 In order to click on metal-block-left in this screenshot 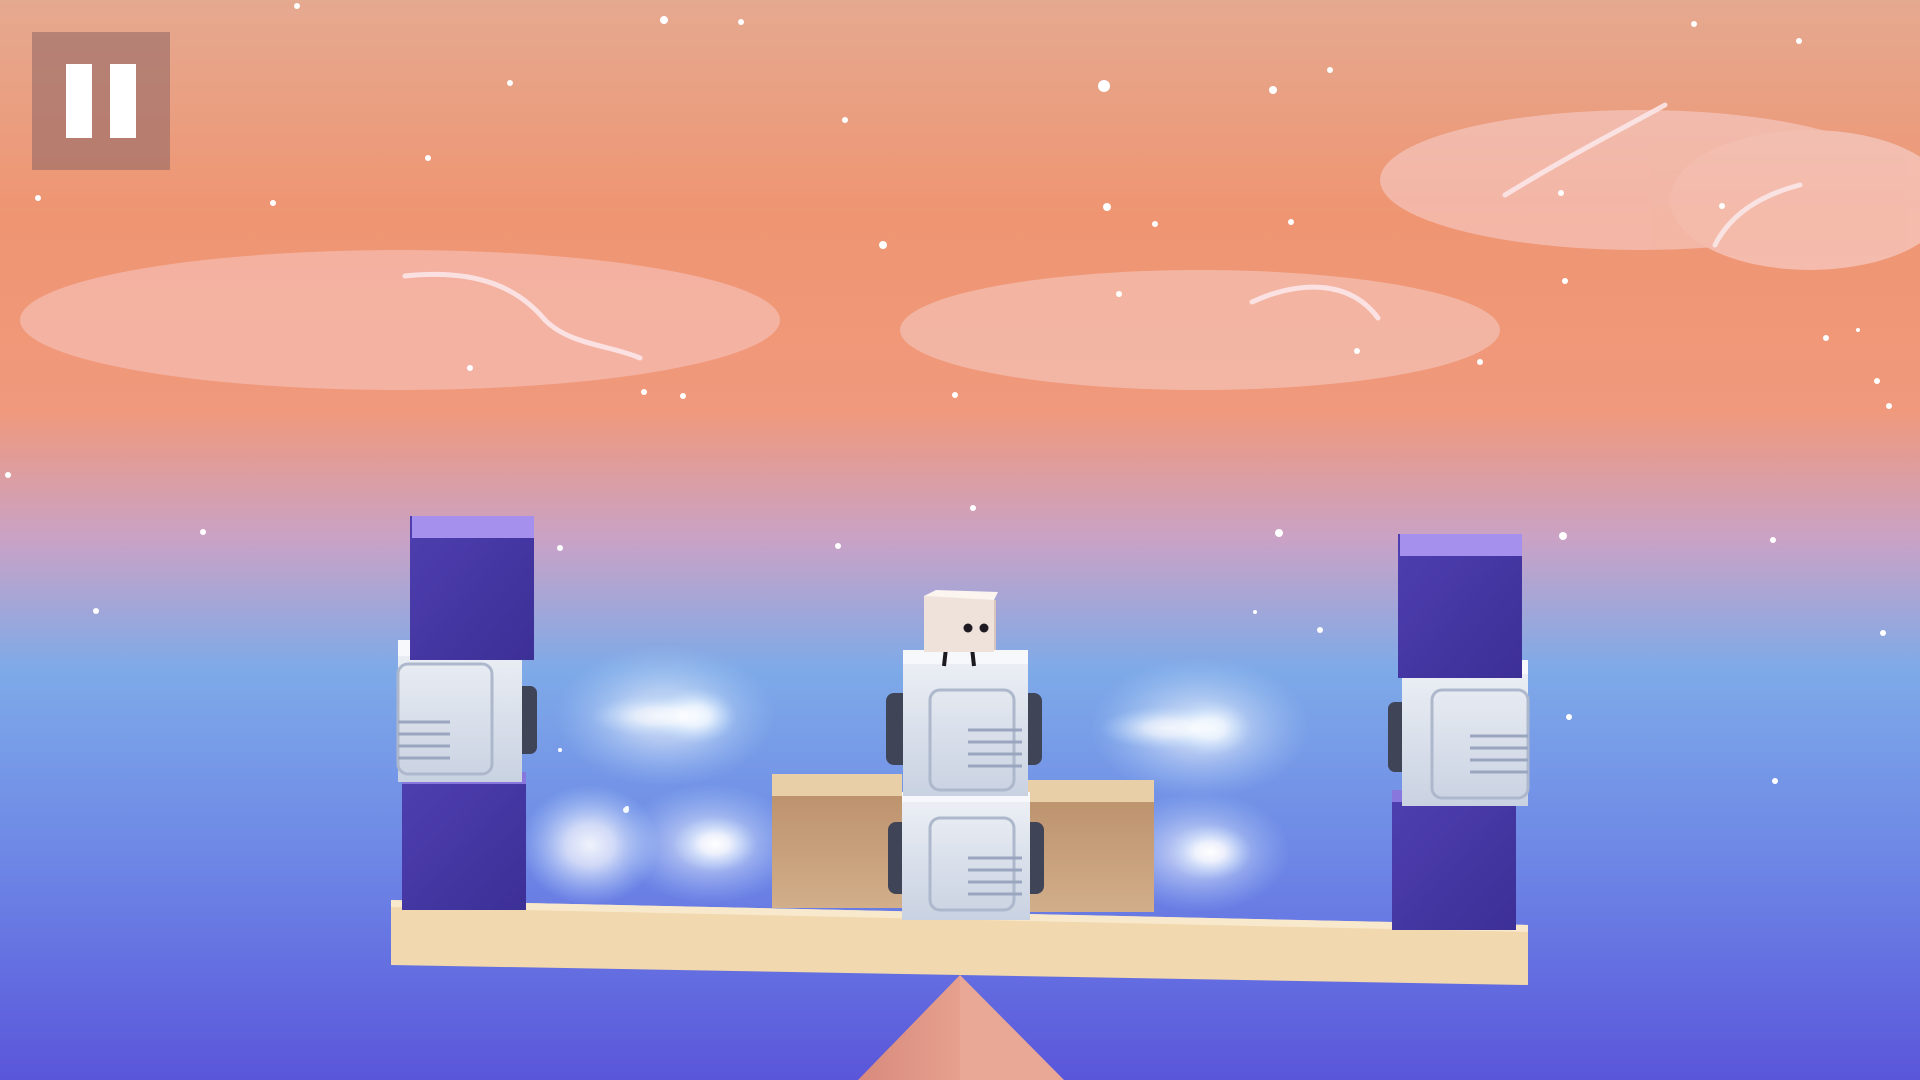, I will do `click(466, 711)`.